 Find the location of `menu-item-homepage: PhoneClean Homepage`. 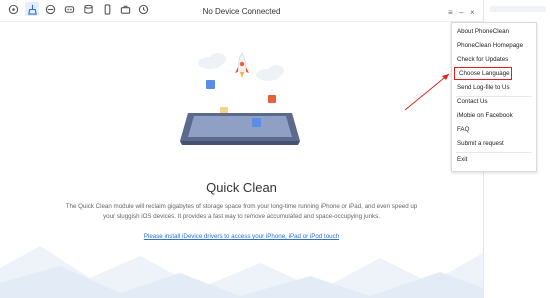

menu-item-homepage: PhoneClean Homepage is located at coordinates (494, 45).